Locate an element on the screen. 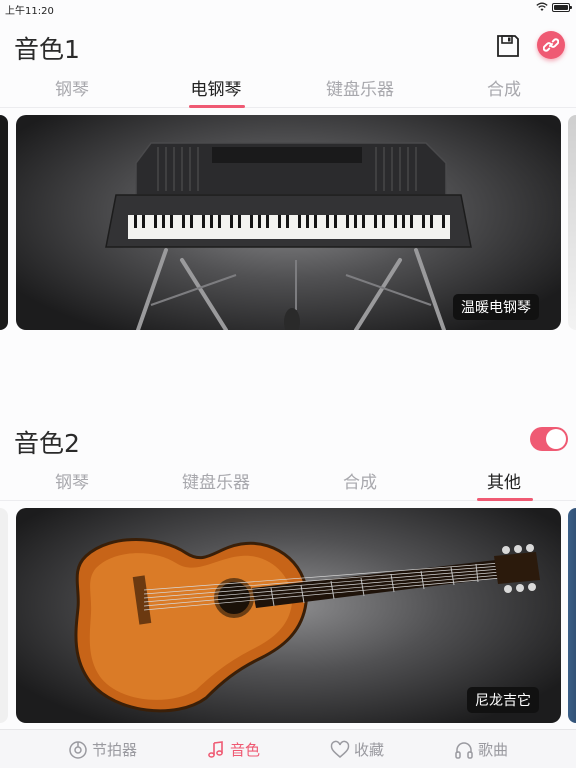 This screenshot has width=576, height=768. link-button is located at coordinates (551, 45).